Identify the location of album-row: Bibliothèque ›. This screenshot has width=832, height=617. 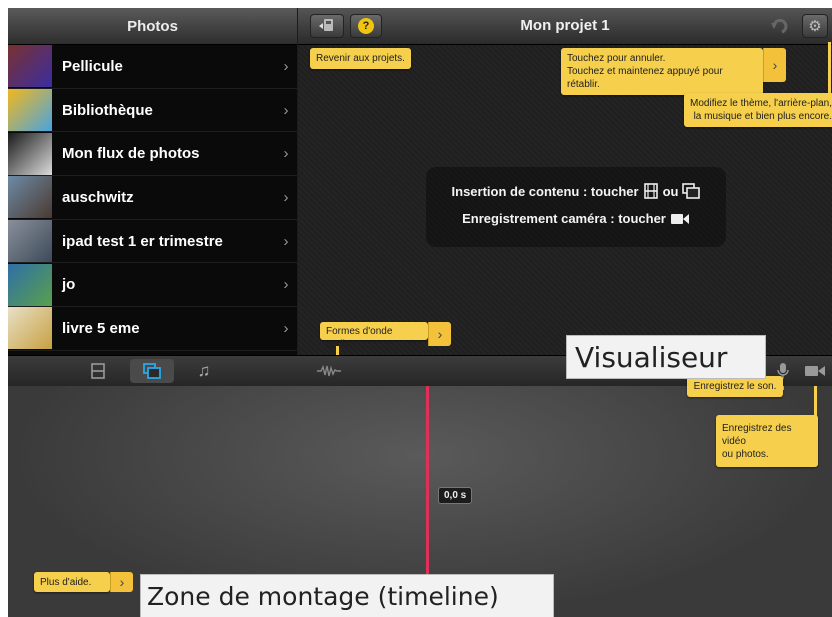
(152, 111).